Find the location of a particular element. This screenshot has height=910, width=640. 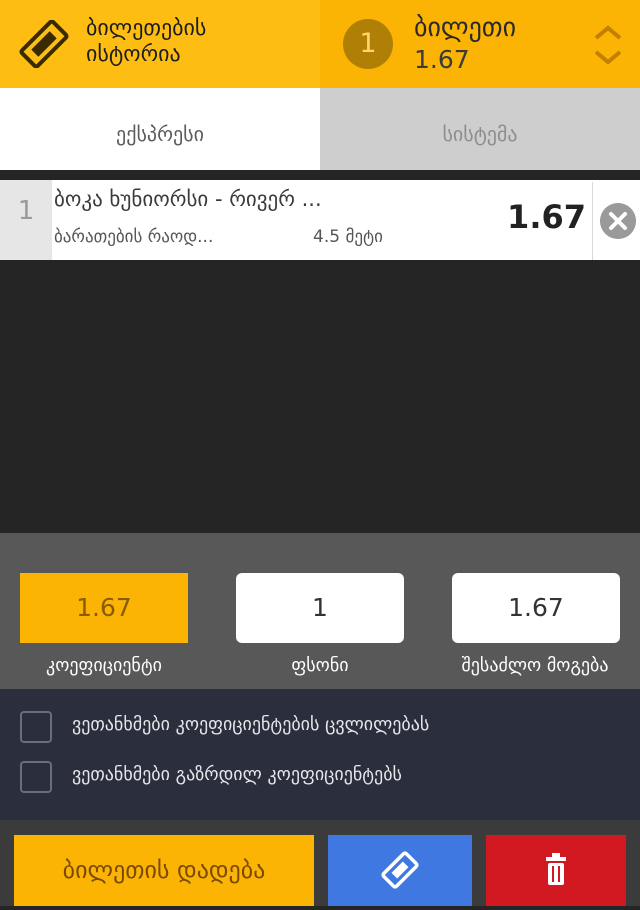

tab-express: ექსპრესი is located at coordinates (160, 129).